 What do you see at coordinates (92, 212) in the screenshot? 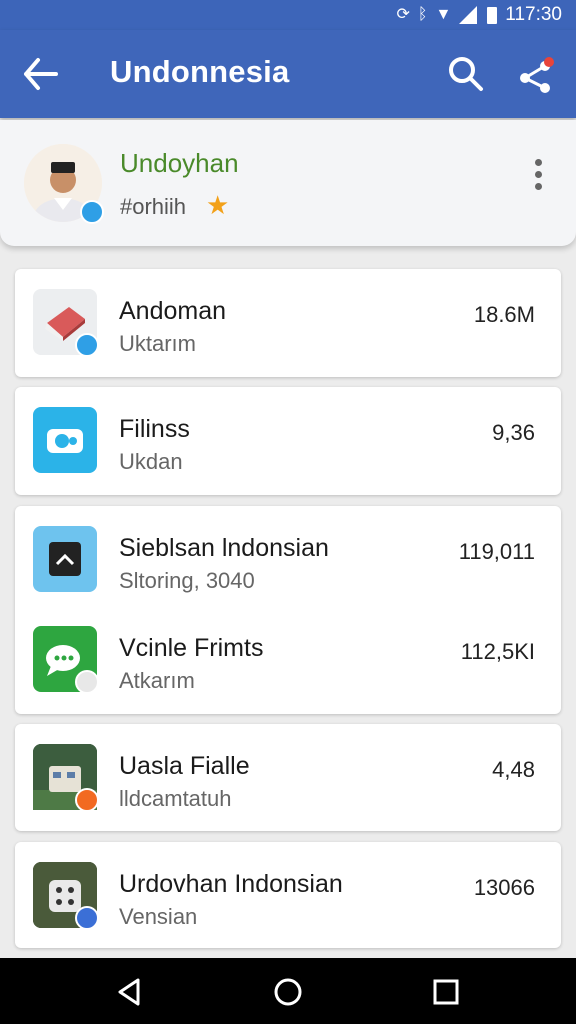
I see `verified-badge-icon` at bounding box center [92, 212].